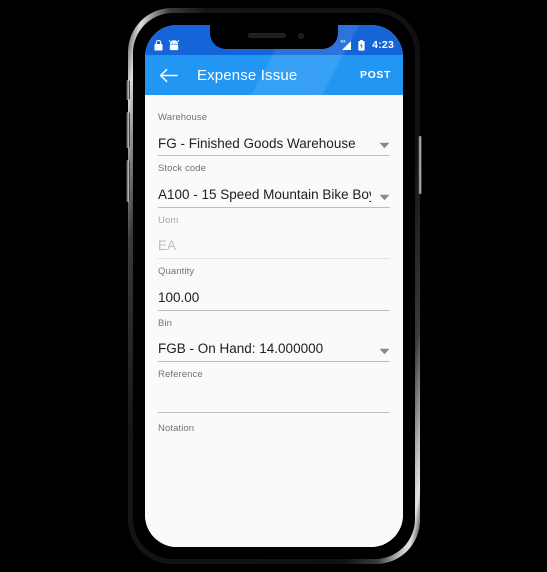 The image size is (547, 572). Describe the element at coordinates (128, 181) in the screenshot. I see `volume-down-button` at that location.